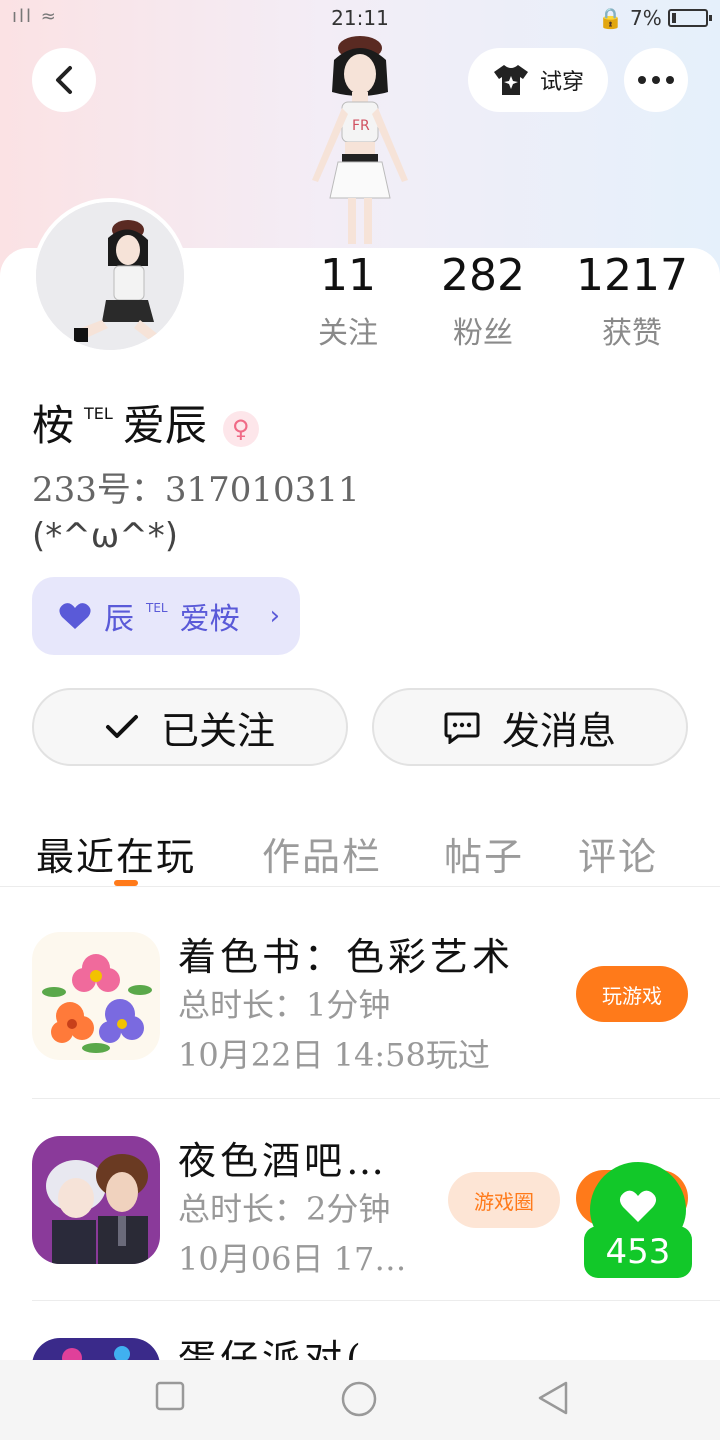 The width and height of the screenshot is (720, 1440). What do you see at coordinates (484, 853) in the screenshot?
I see `tab-posts: 帖子` at bounding box center [484, 853].